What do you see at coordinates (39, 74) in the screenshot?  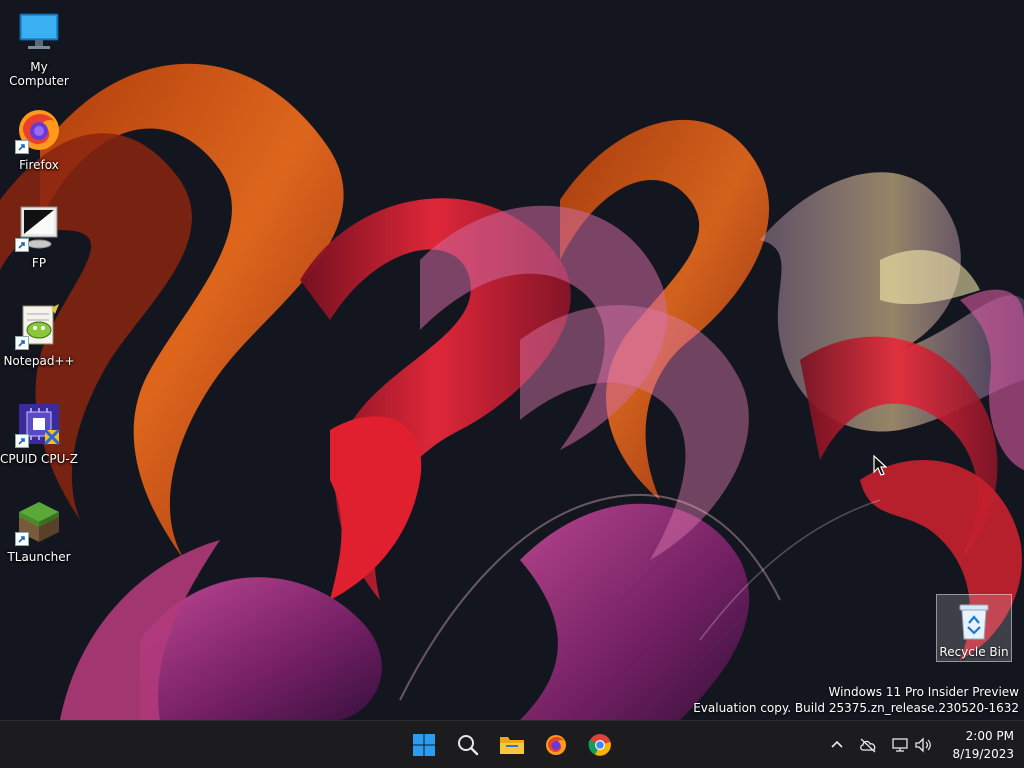 I see `desktop-icon-label: My Computer` at bounding box center [39, 74].